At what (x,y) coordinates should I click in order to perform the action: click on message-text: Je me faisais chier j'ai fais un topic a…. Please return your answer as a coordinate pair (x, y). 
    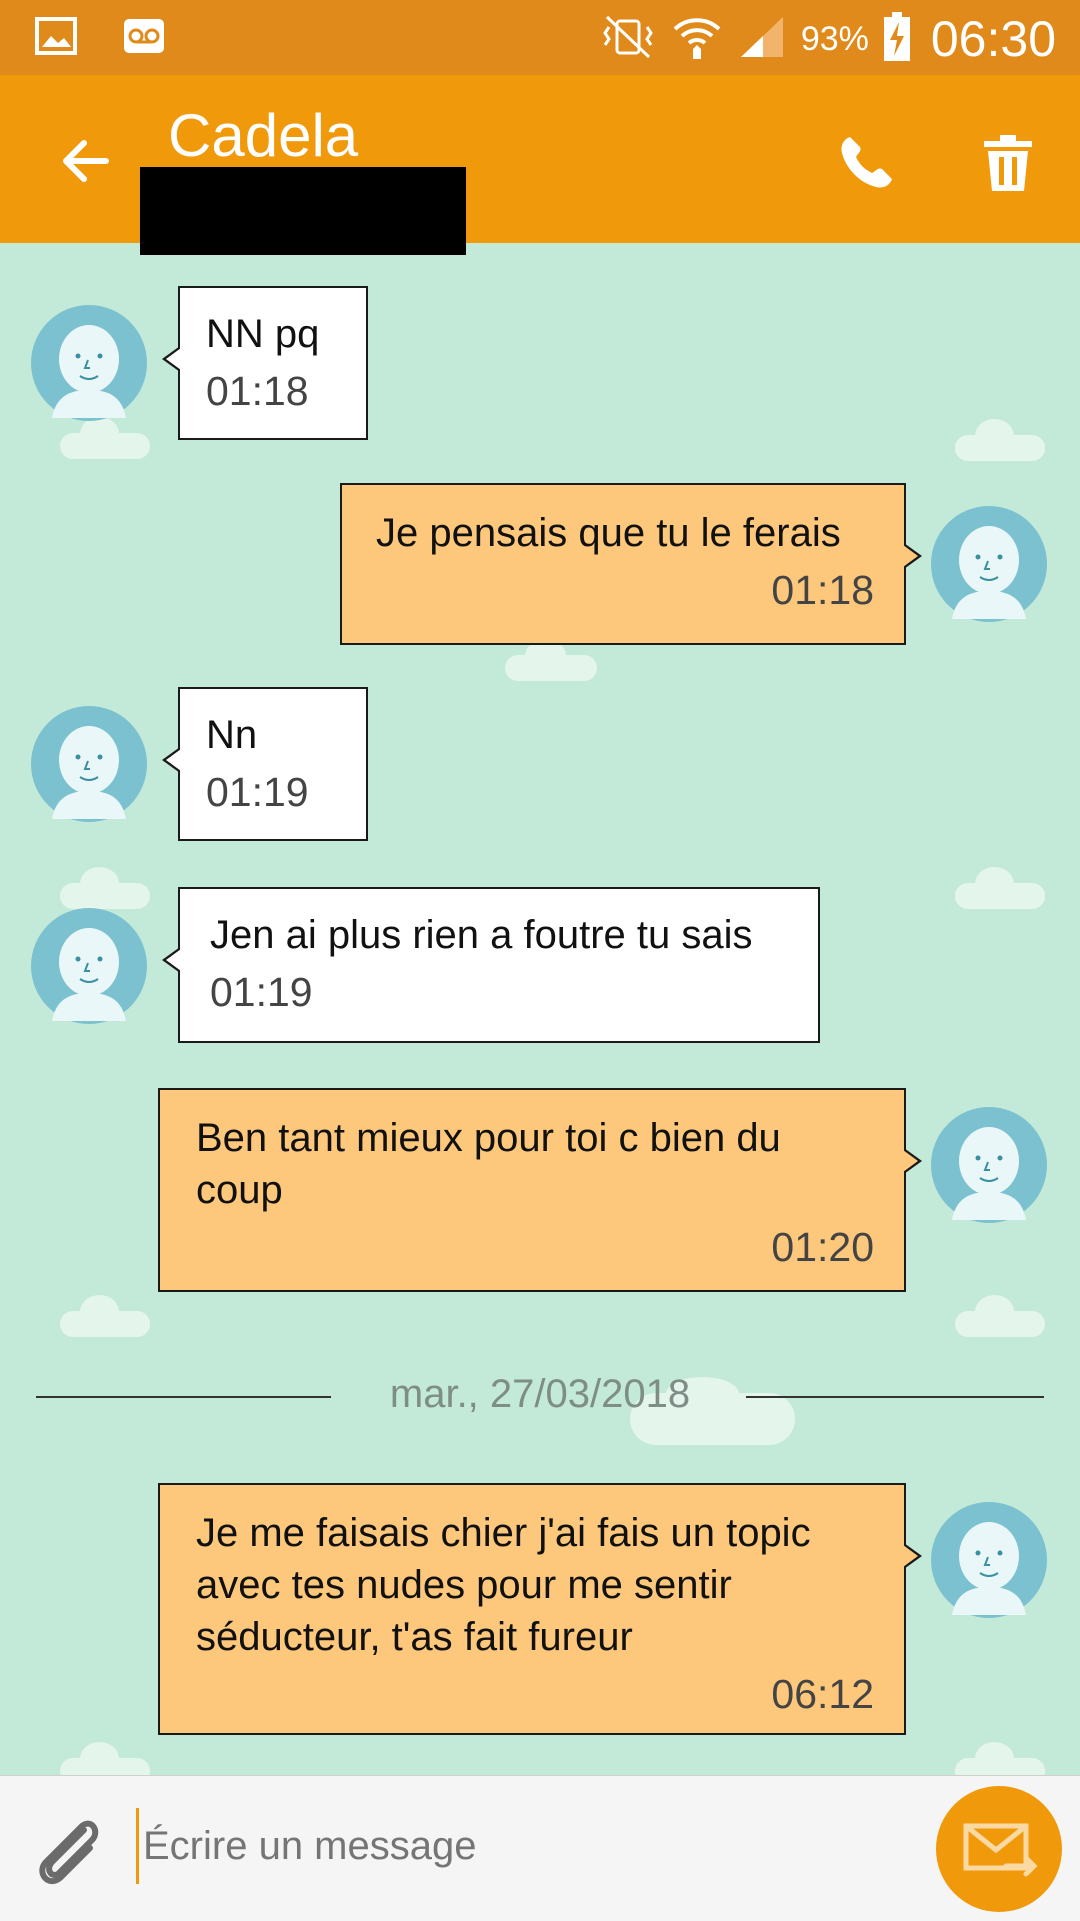
    Looking at the image, I should click on (503, 1585).